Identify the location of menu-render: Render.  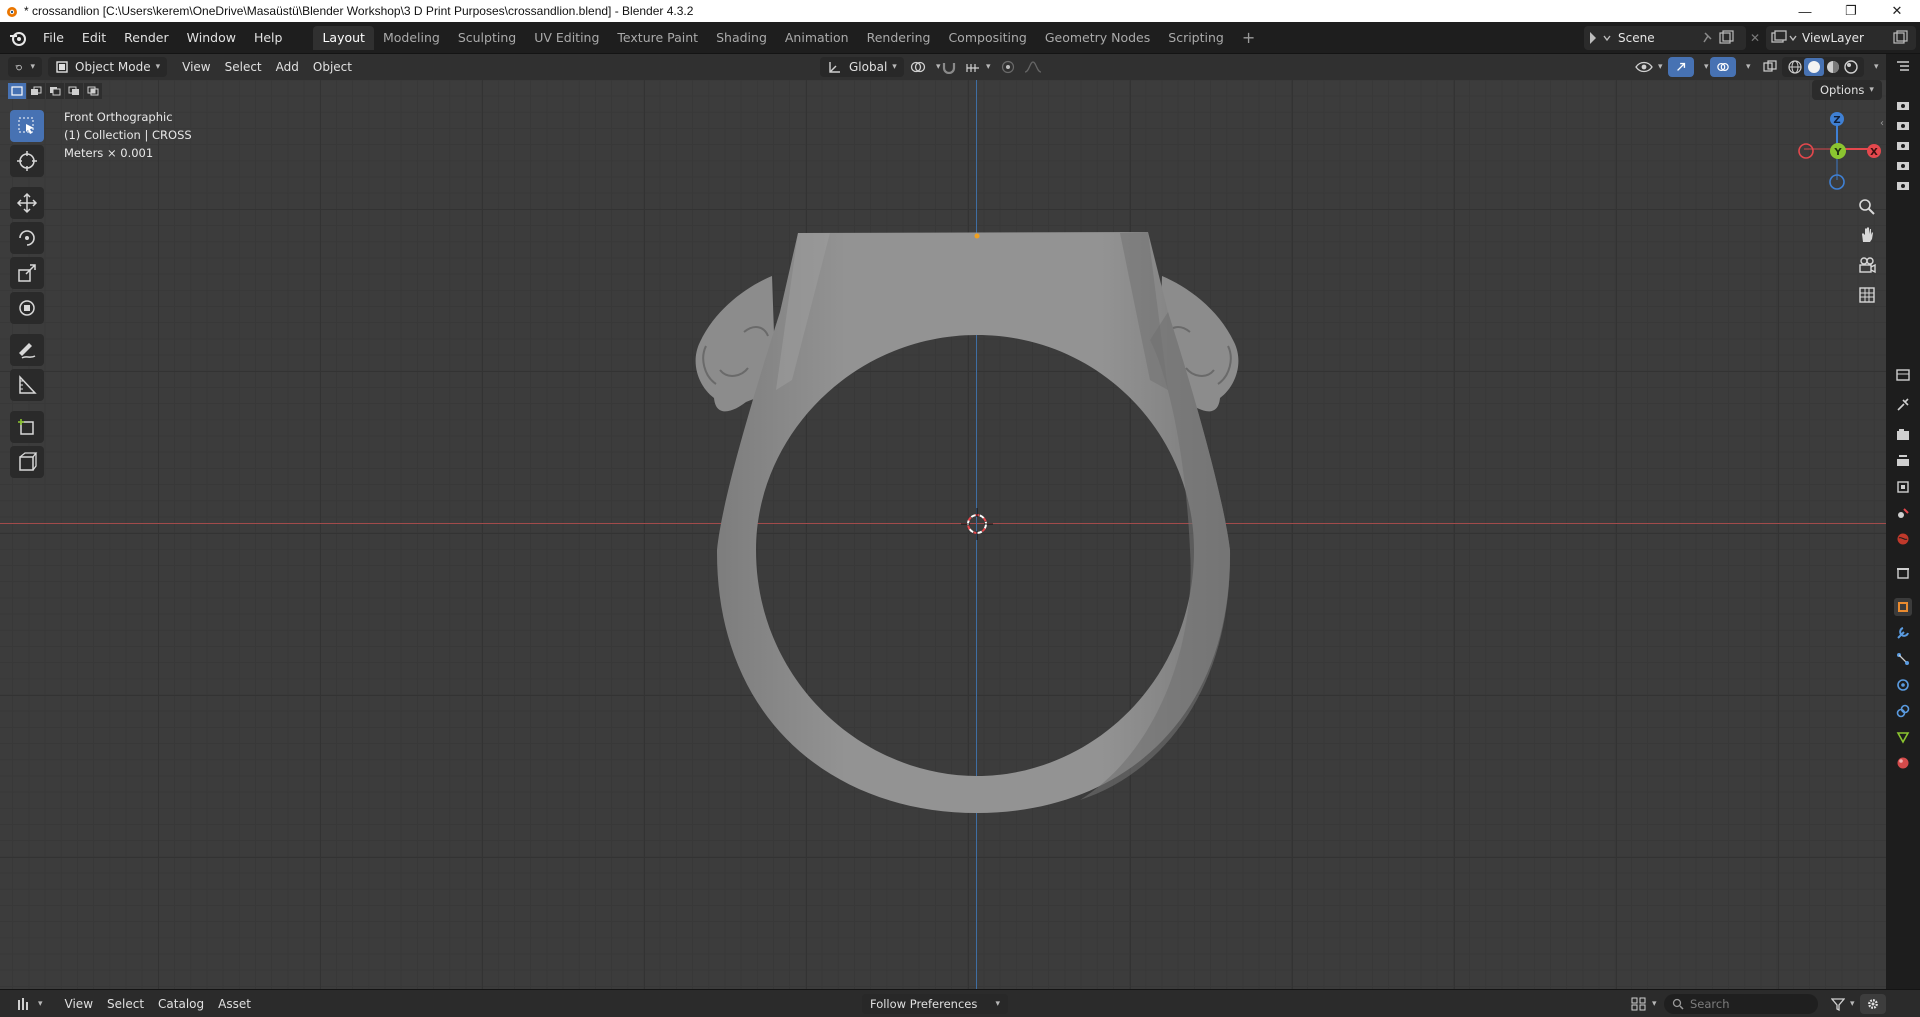
(146, 38).